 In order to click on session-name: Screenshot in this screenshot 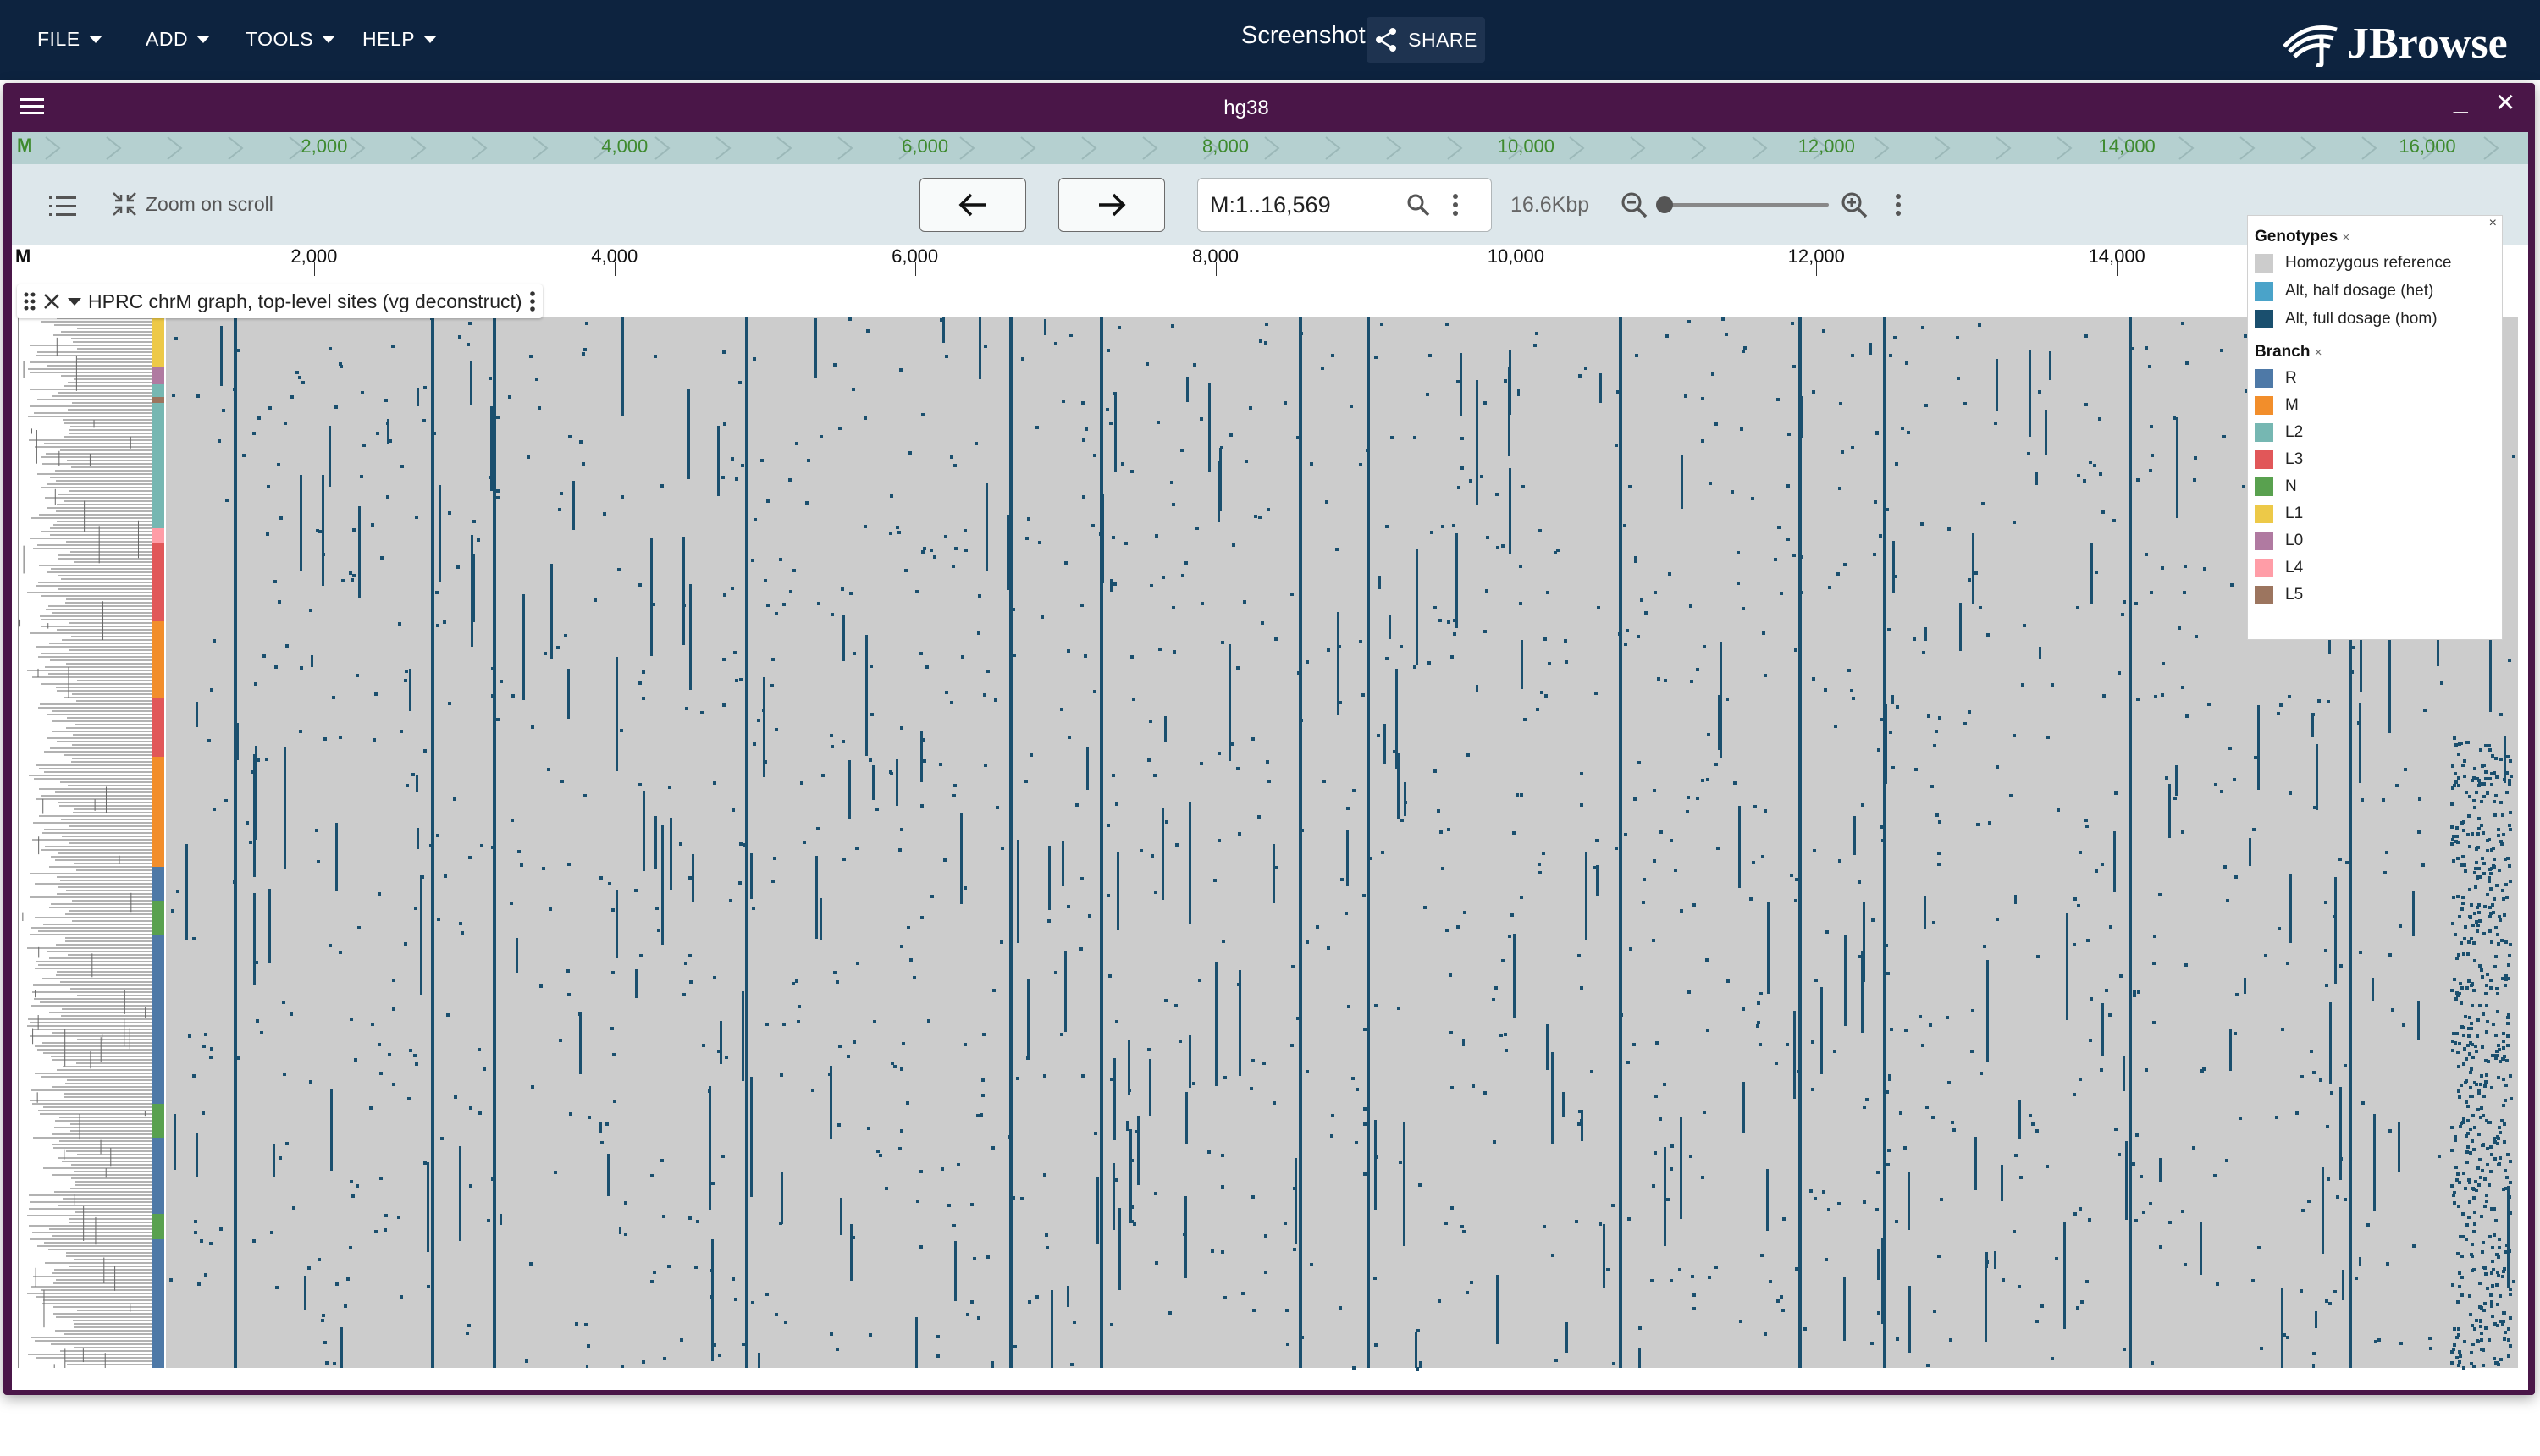, I will do `click(1303, 36)`.